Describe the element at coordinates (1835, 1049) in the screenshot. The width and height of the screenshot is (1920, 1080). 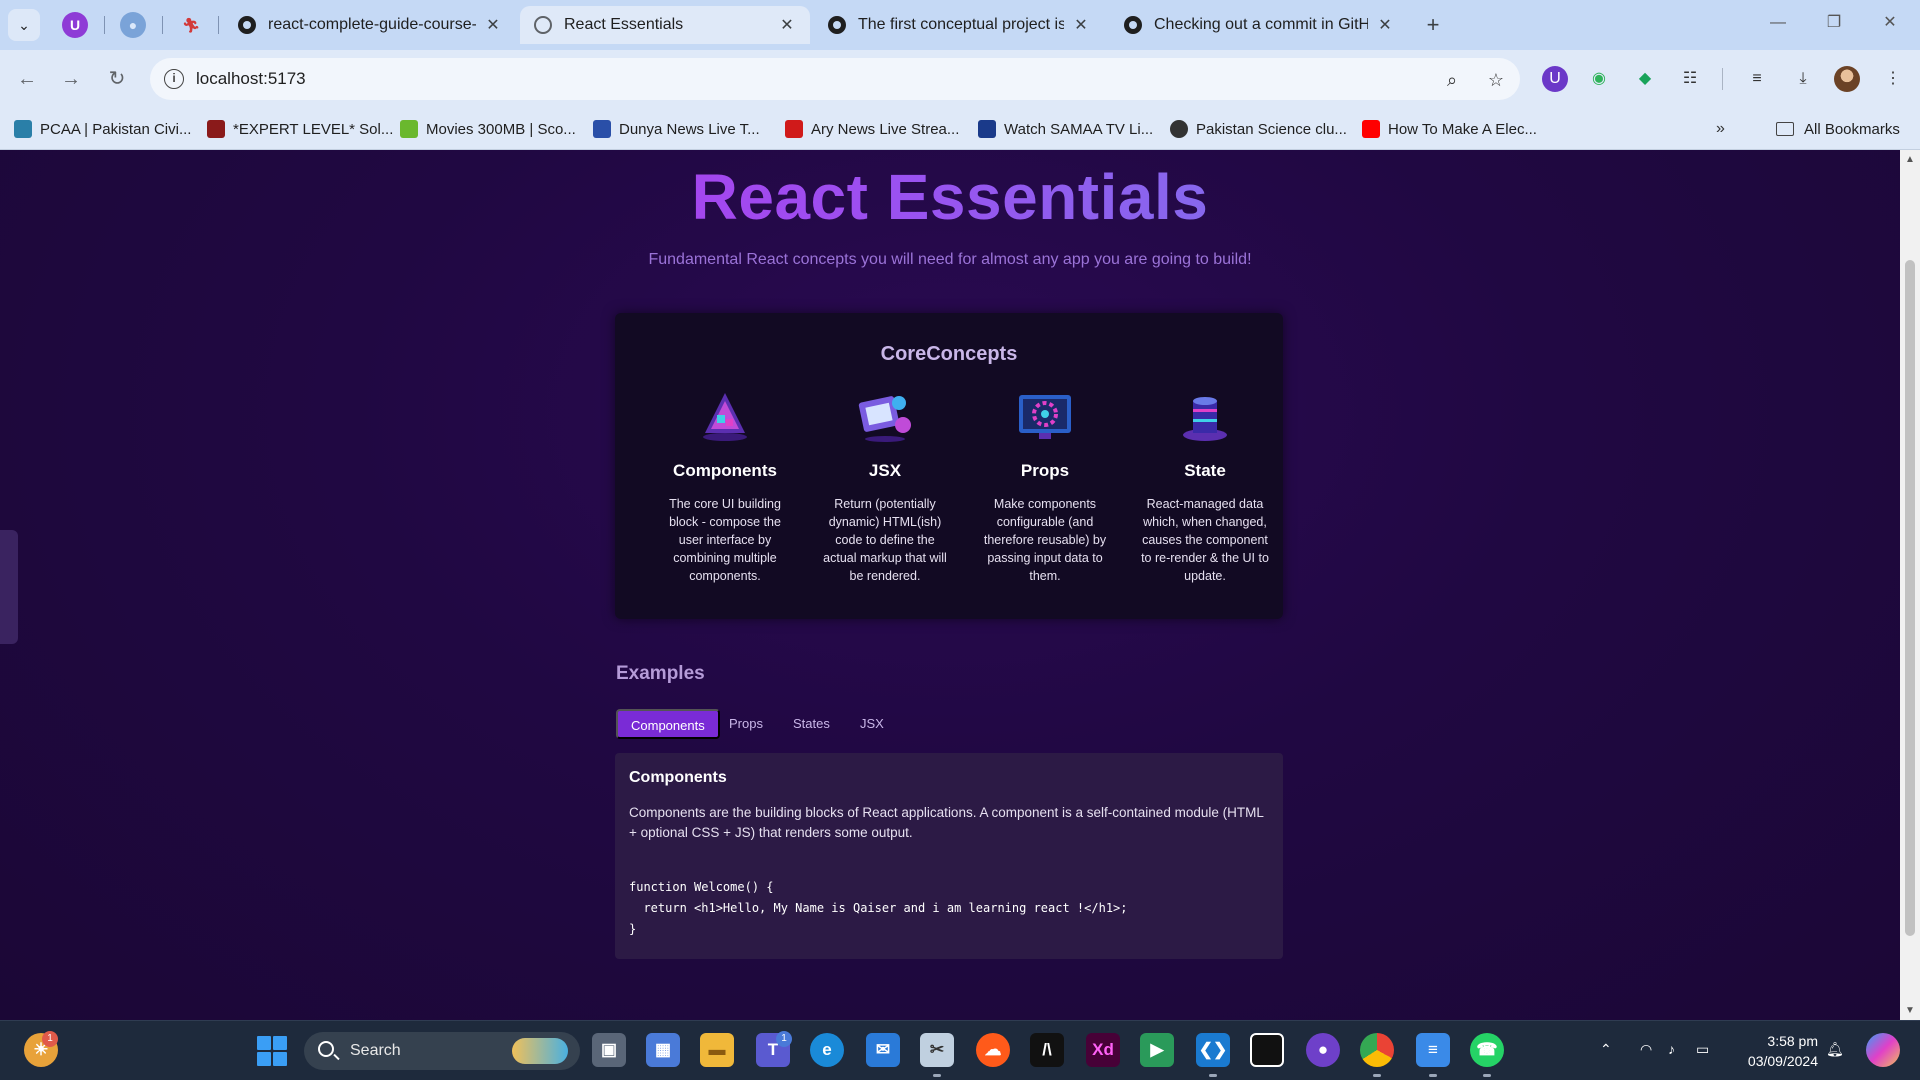
I see `notification-bell-icon: 🔔︎` at that location.